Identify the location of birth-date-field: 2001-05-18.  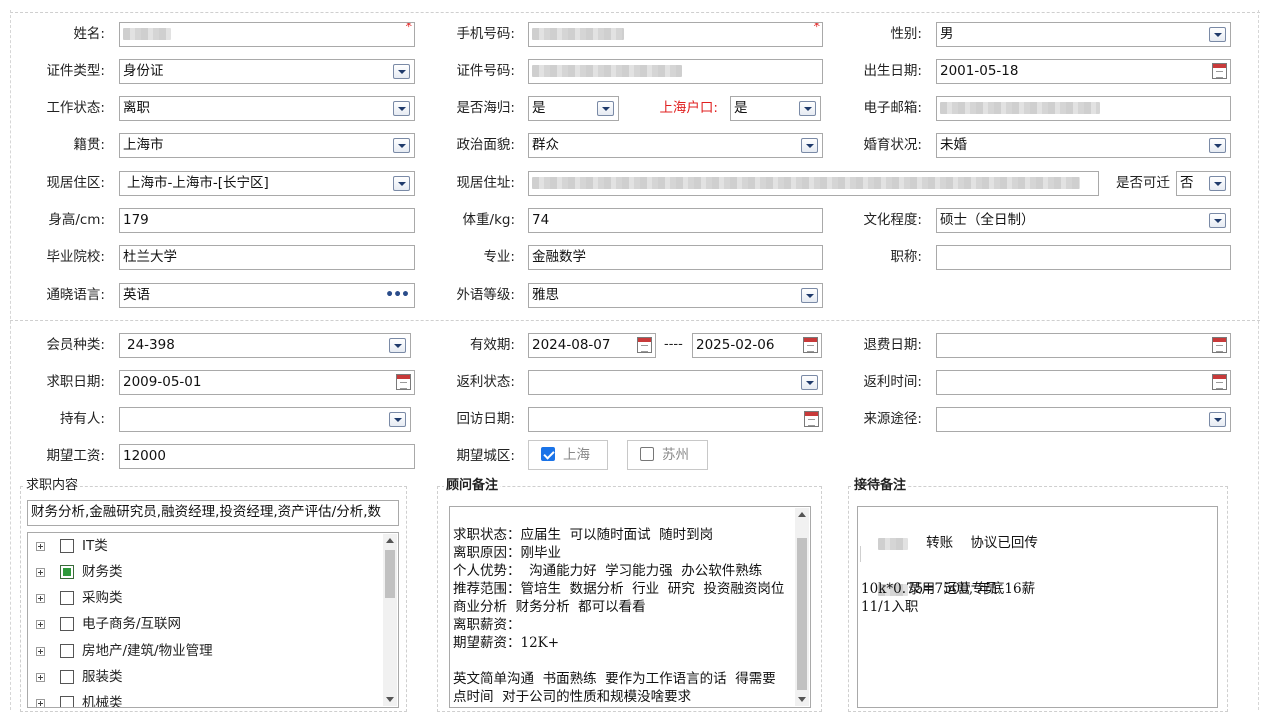
(1083, 71).